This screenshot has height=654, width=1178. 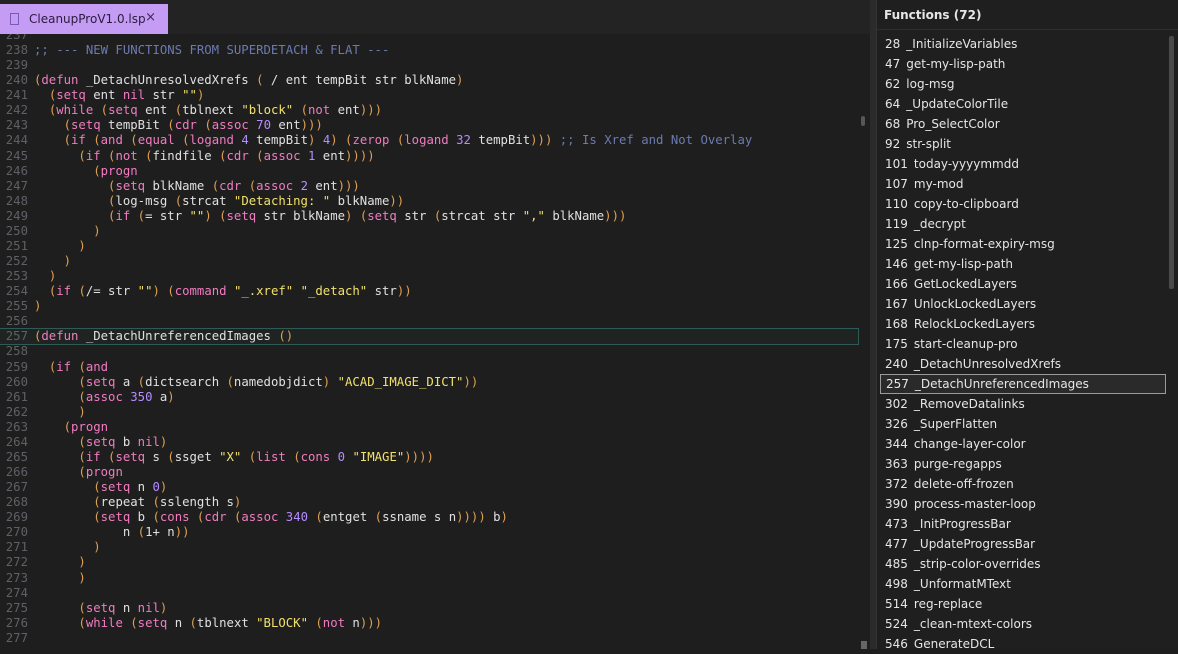 I want to click on code-line: 246 (progn, so click(x=429, y=171).